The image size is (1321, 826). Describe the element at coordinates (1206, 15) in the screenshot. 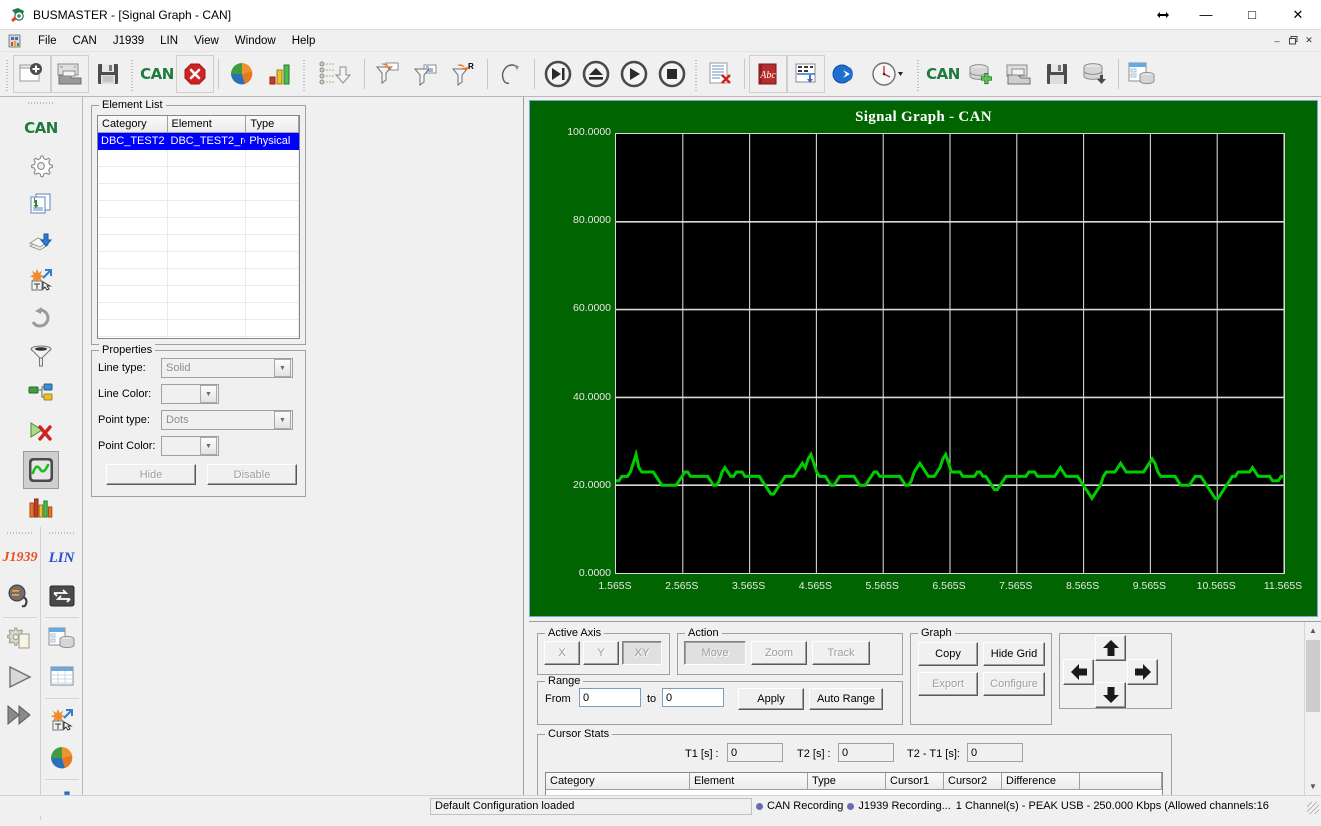

I see `minimize-button: —` at that location.